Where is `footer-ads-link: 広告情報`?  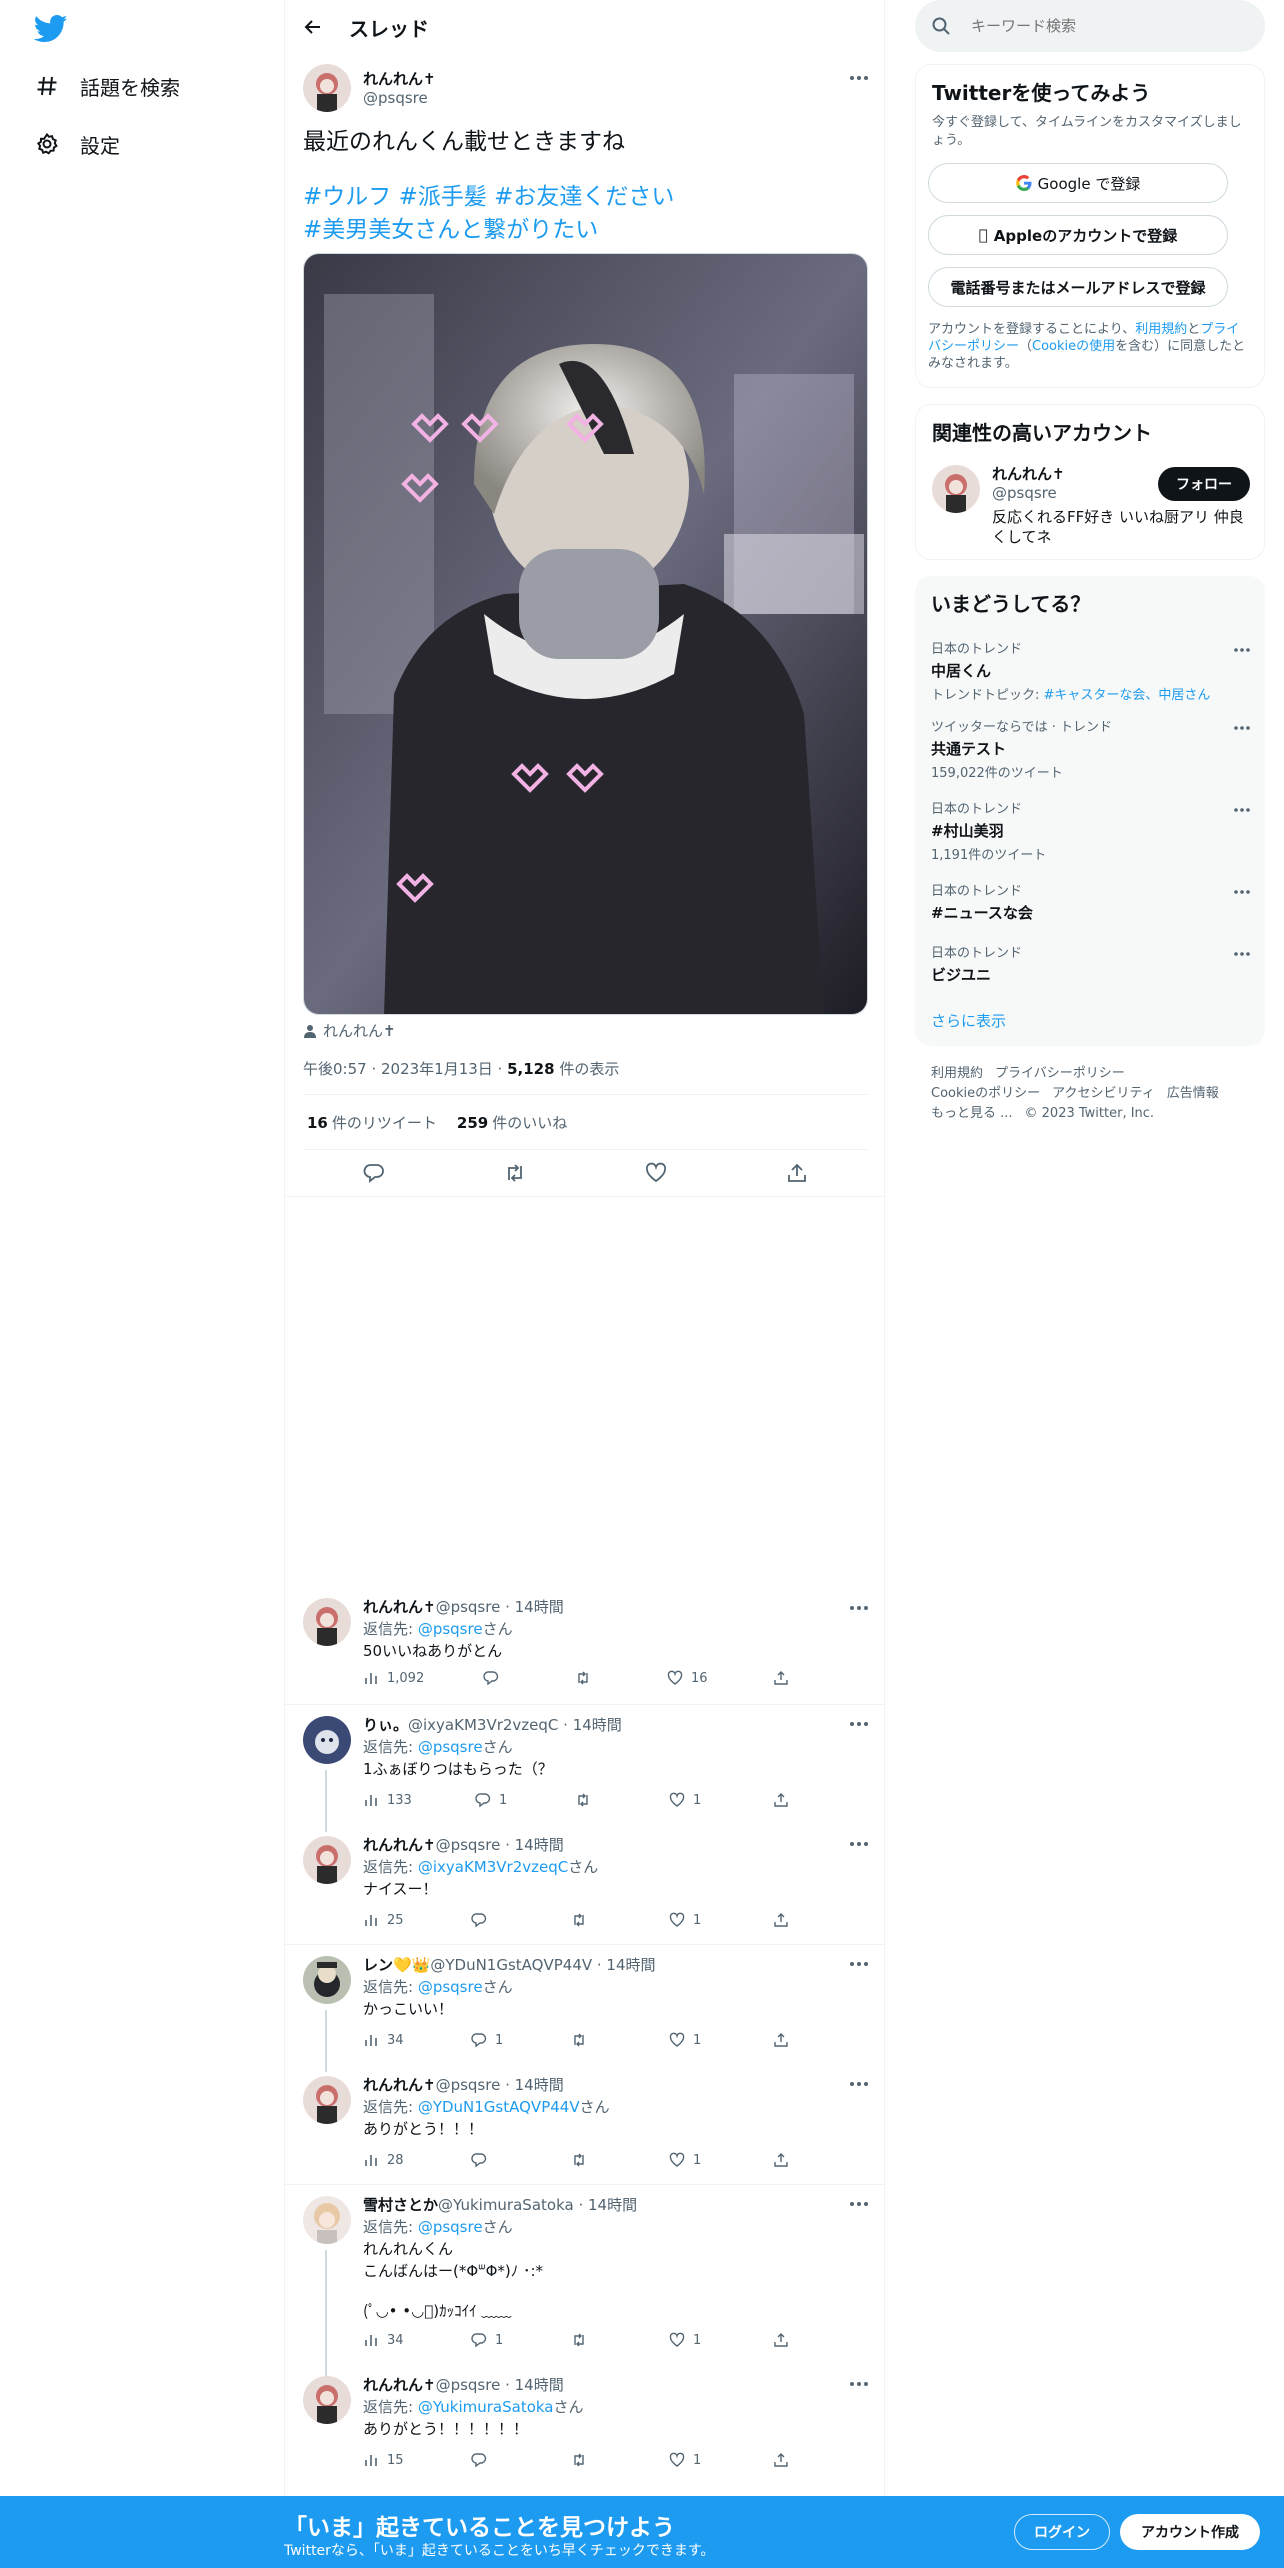 footer-ads-link: 広告情報 is located at coordinates (1193, 1093).